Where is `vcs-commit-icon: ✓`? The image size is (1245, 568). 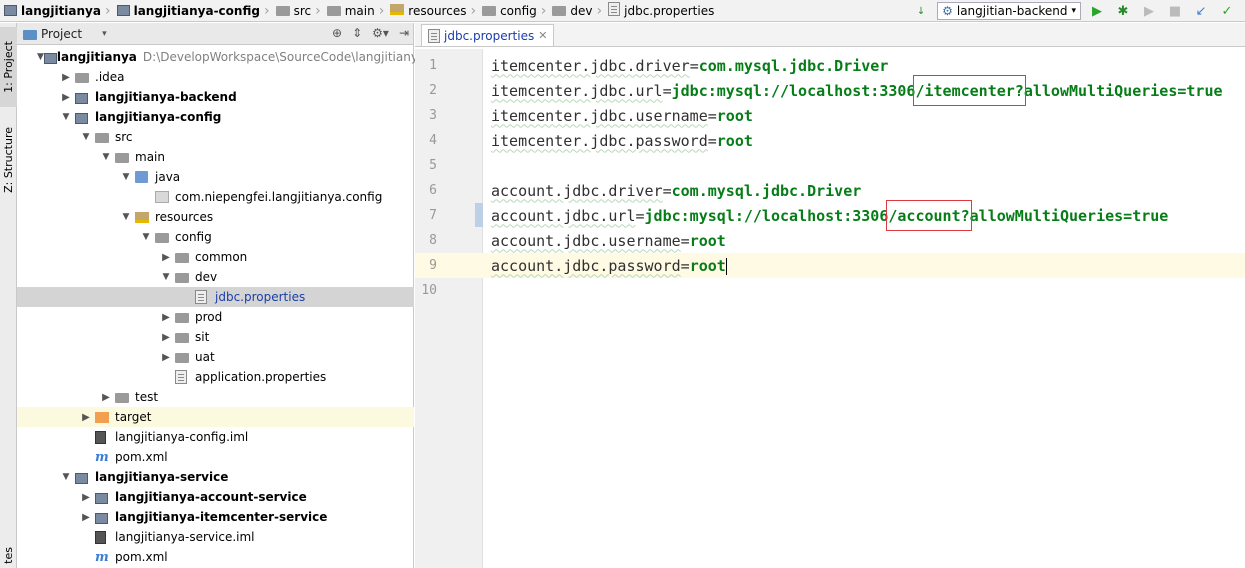 vcs-commit-icon: ✓ is located at coordinates (1227, 11).